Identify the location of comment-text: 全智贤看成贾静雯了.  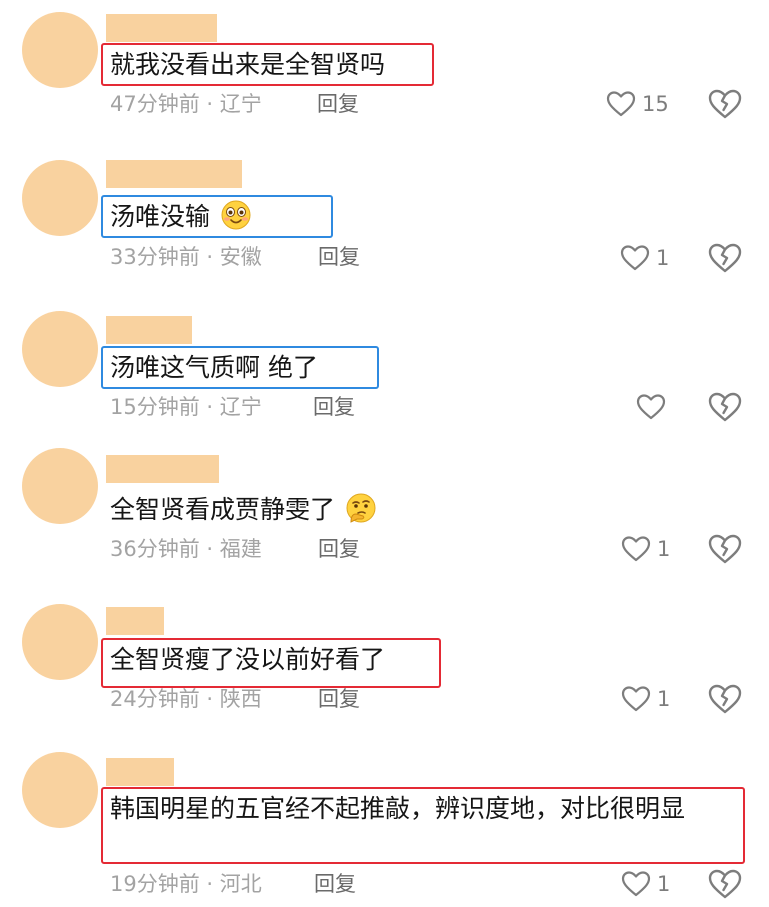
(223, 509).